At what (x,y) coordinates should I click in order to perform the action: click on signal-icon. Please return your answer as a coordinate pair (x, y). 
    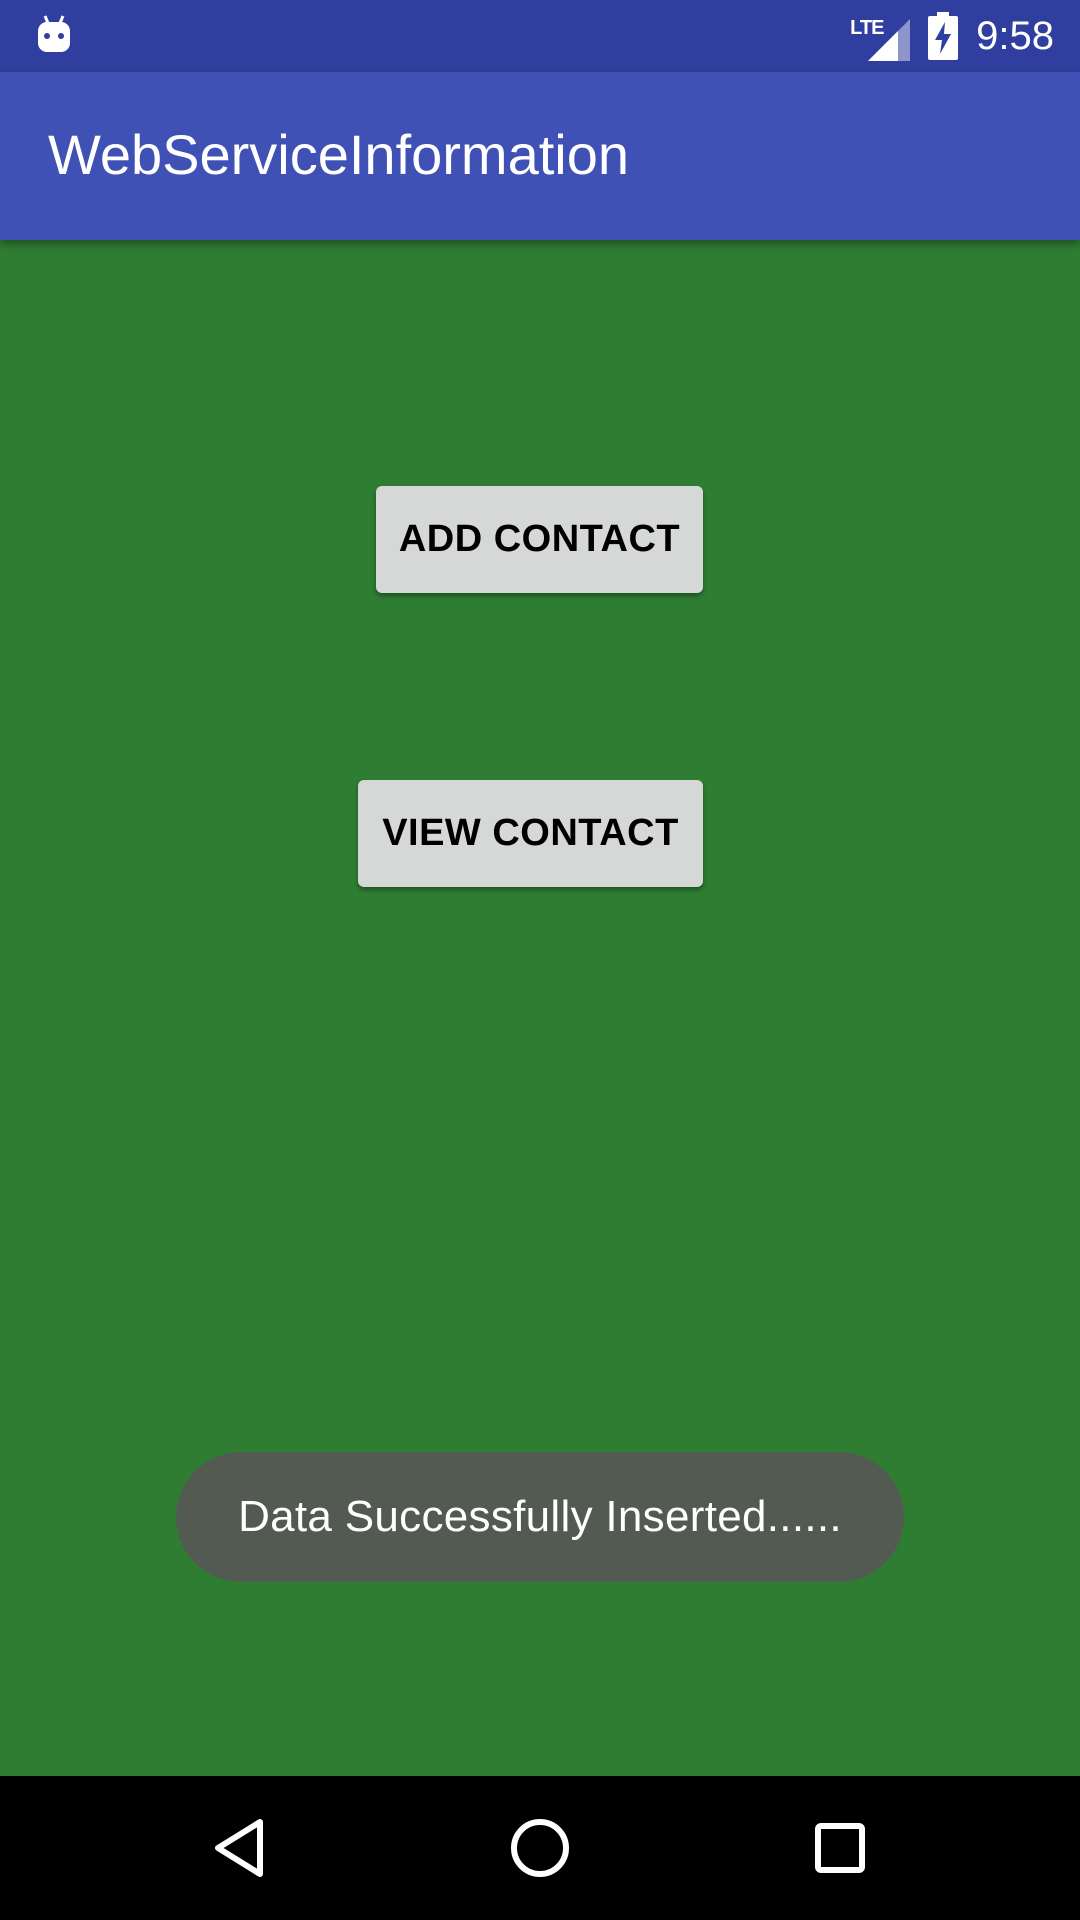
    Looking at the image, I should click on (889, 40).